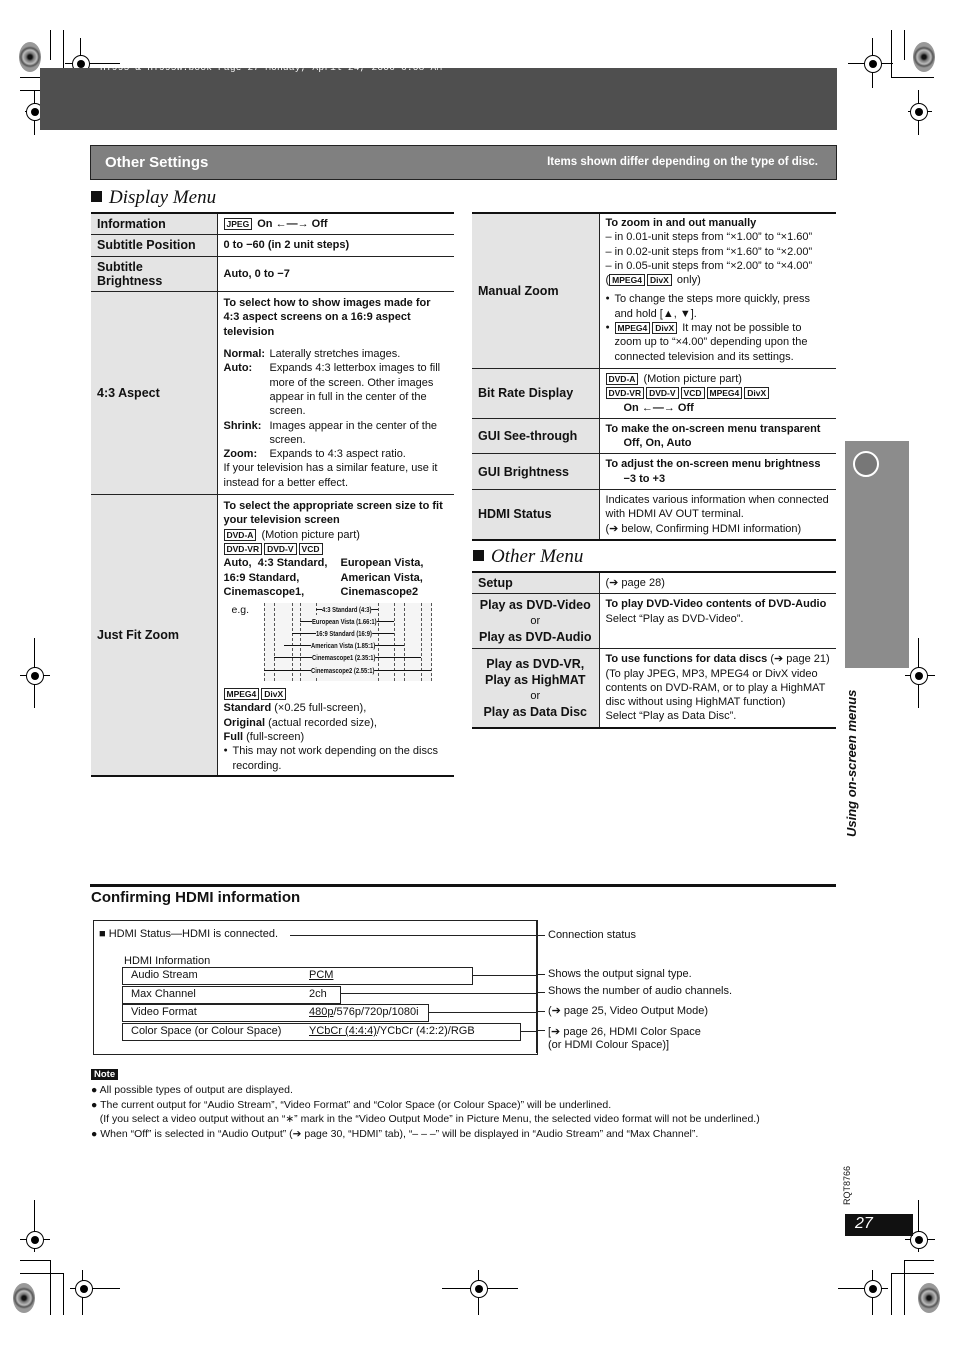 The width and height of the screenshot is (954, 1351). Describe the element at coordinates (536, 515) in the screenshot. I see `row-label: HDMI Status` at that location.